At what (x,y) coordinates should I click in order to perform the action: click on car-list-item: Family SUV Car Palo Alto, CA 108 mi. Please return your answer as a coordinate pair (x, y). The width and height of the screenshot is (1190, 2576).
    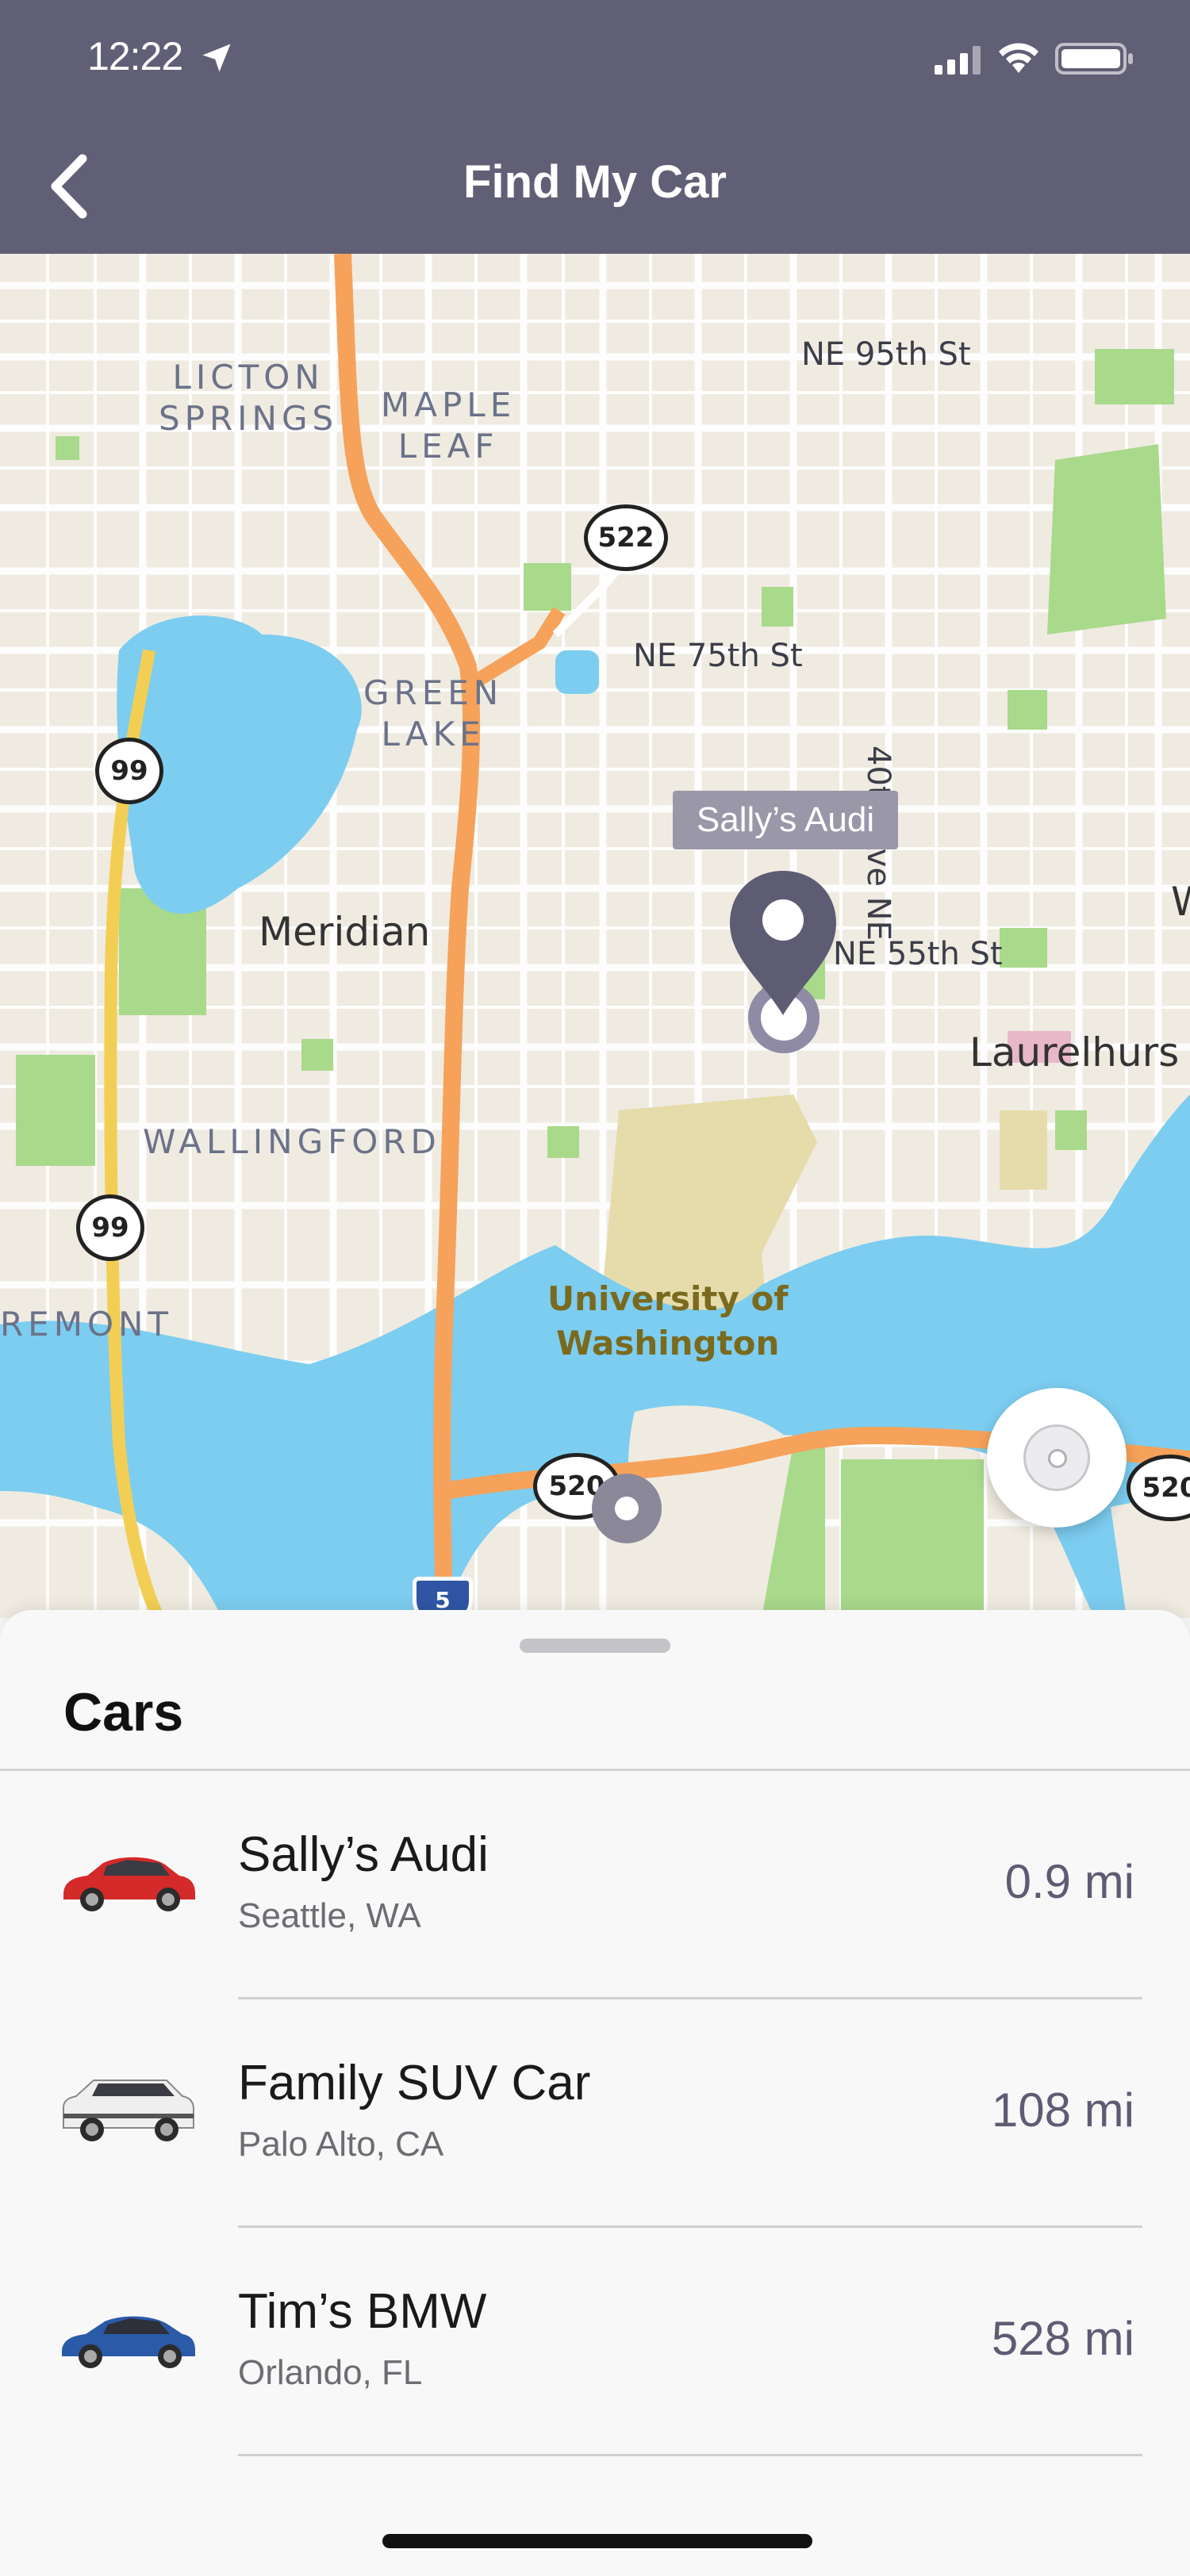
    Looking at the image, I should click on (595, 2113).